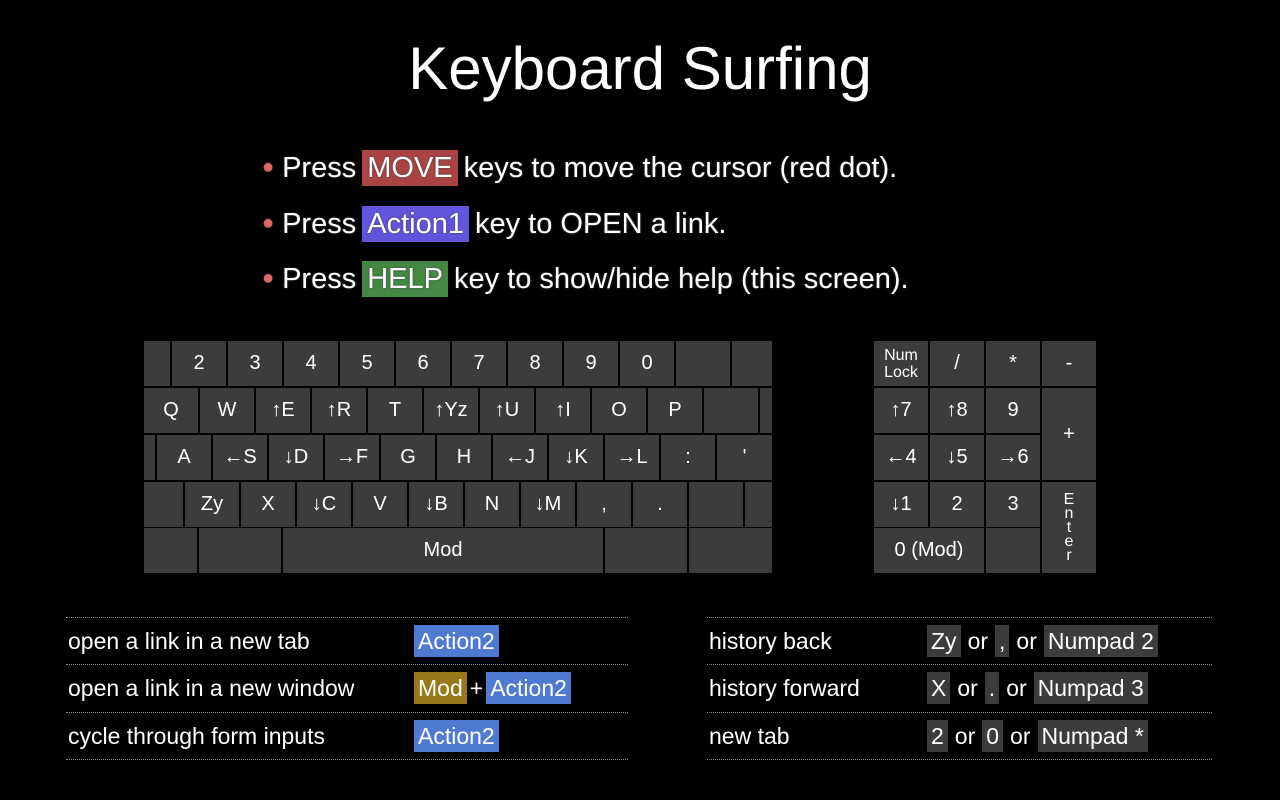  I want to click on table-row: open a link in a new tab Action2, so click(347, 641).